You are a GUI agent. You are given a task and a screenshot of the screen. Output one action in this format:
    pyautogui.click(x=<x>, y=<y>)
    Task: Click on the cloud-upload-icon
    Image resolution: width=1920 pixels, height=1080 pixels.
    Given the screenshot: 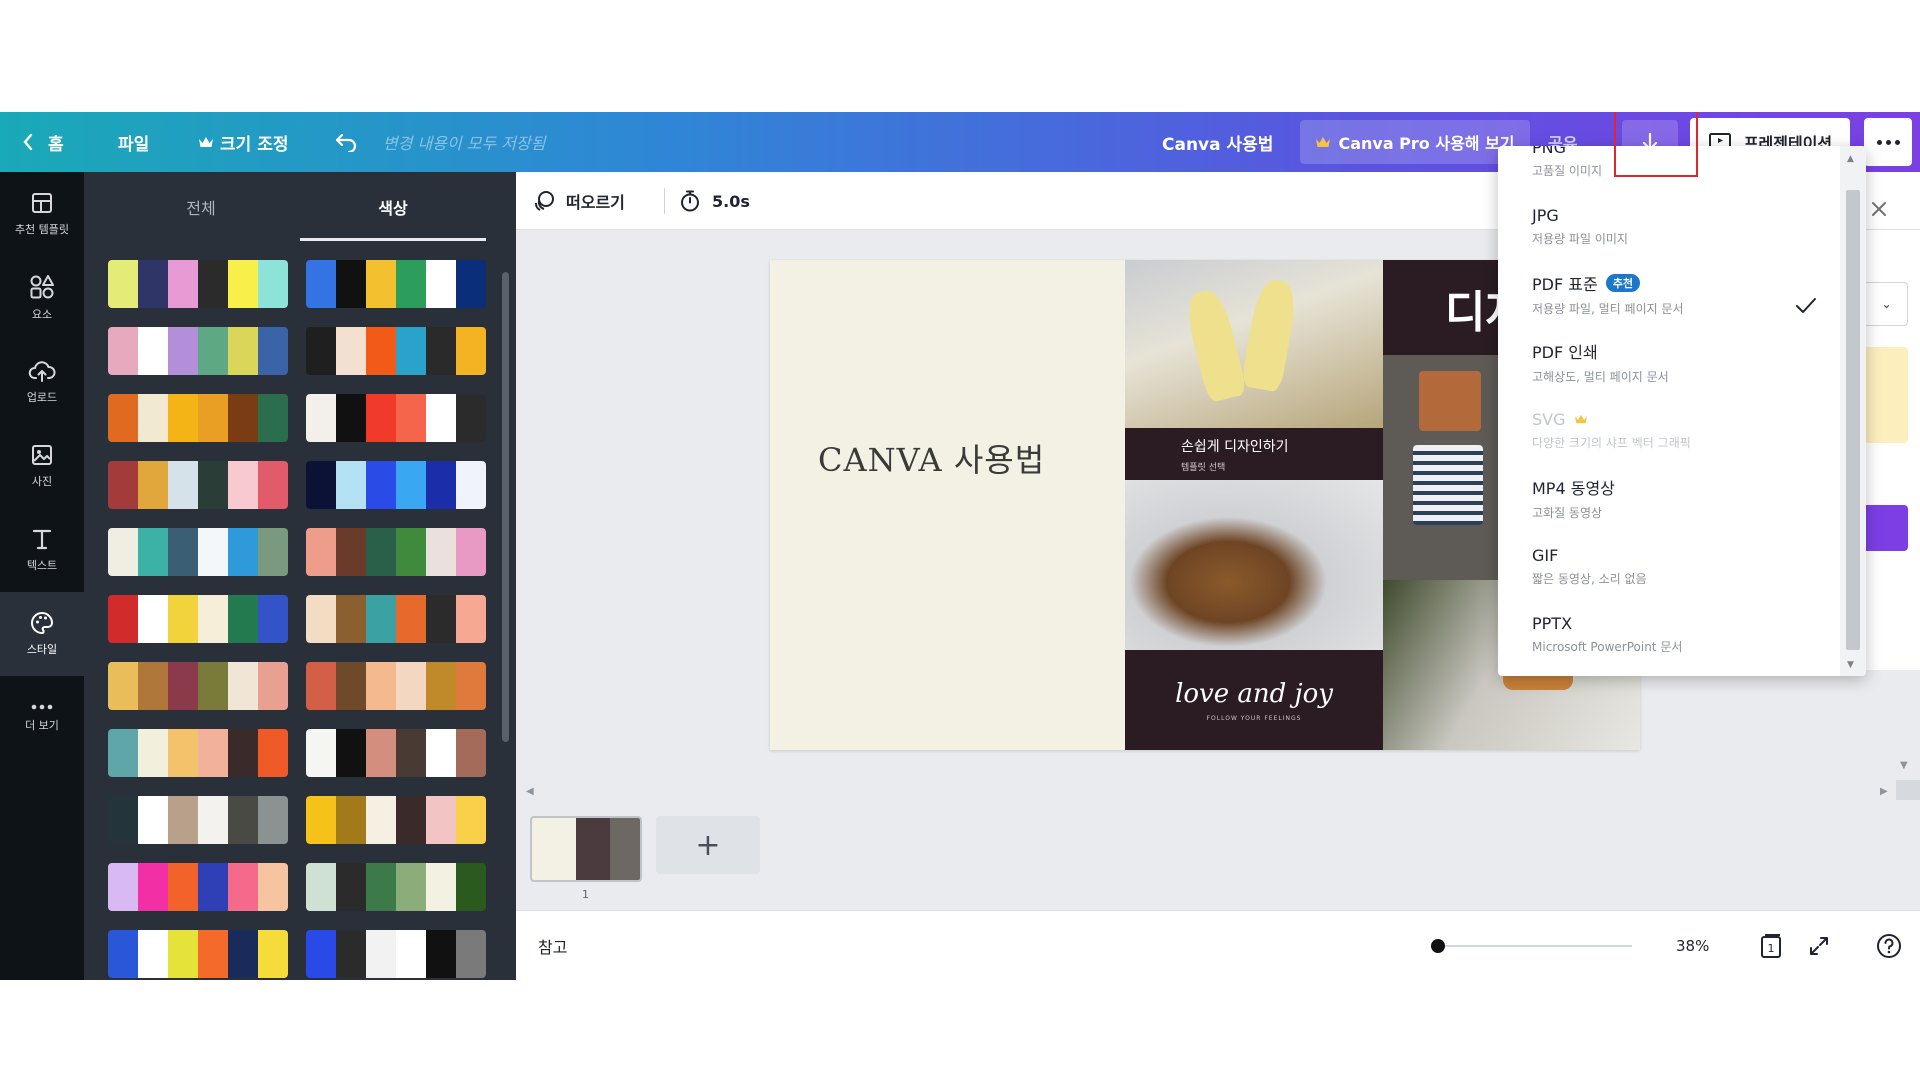 What is the action you would take?
    pyautogui.click(x=42, y=371)
    